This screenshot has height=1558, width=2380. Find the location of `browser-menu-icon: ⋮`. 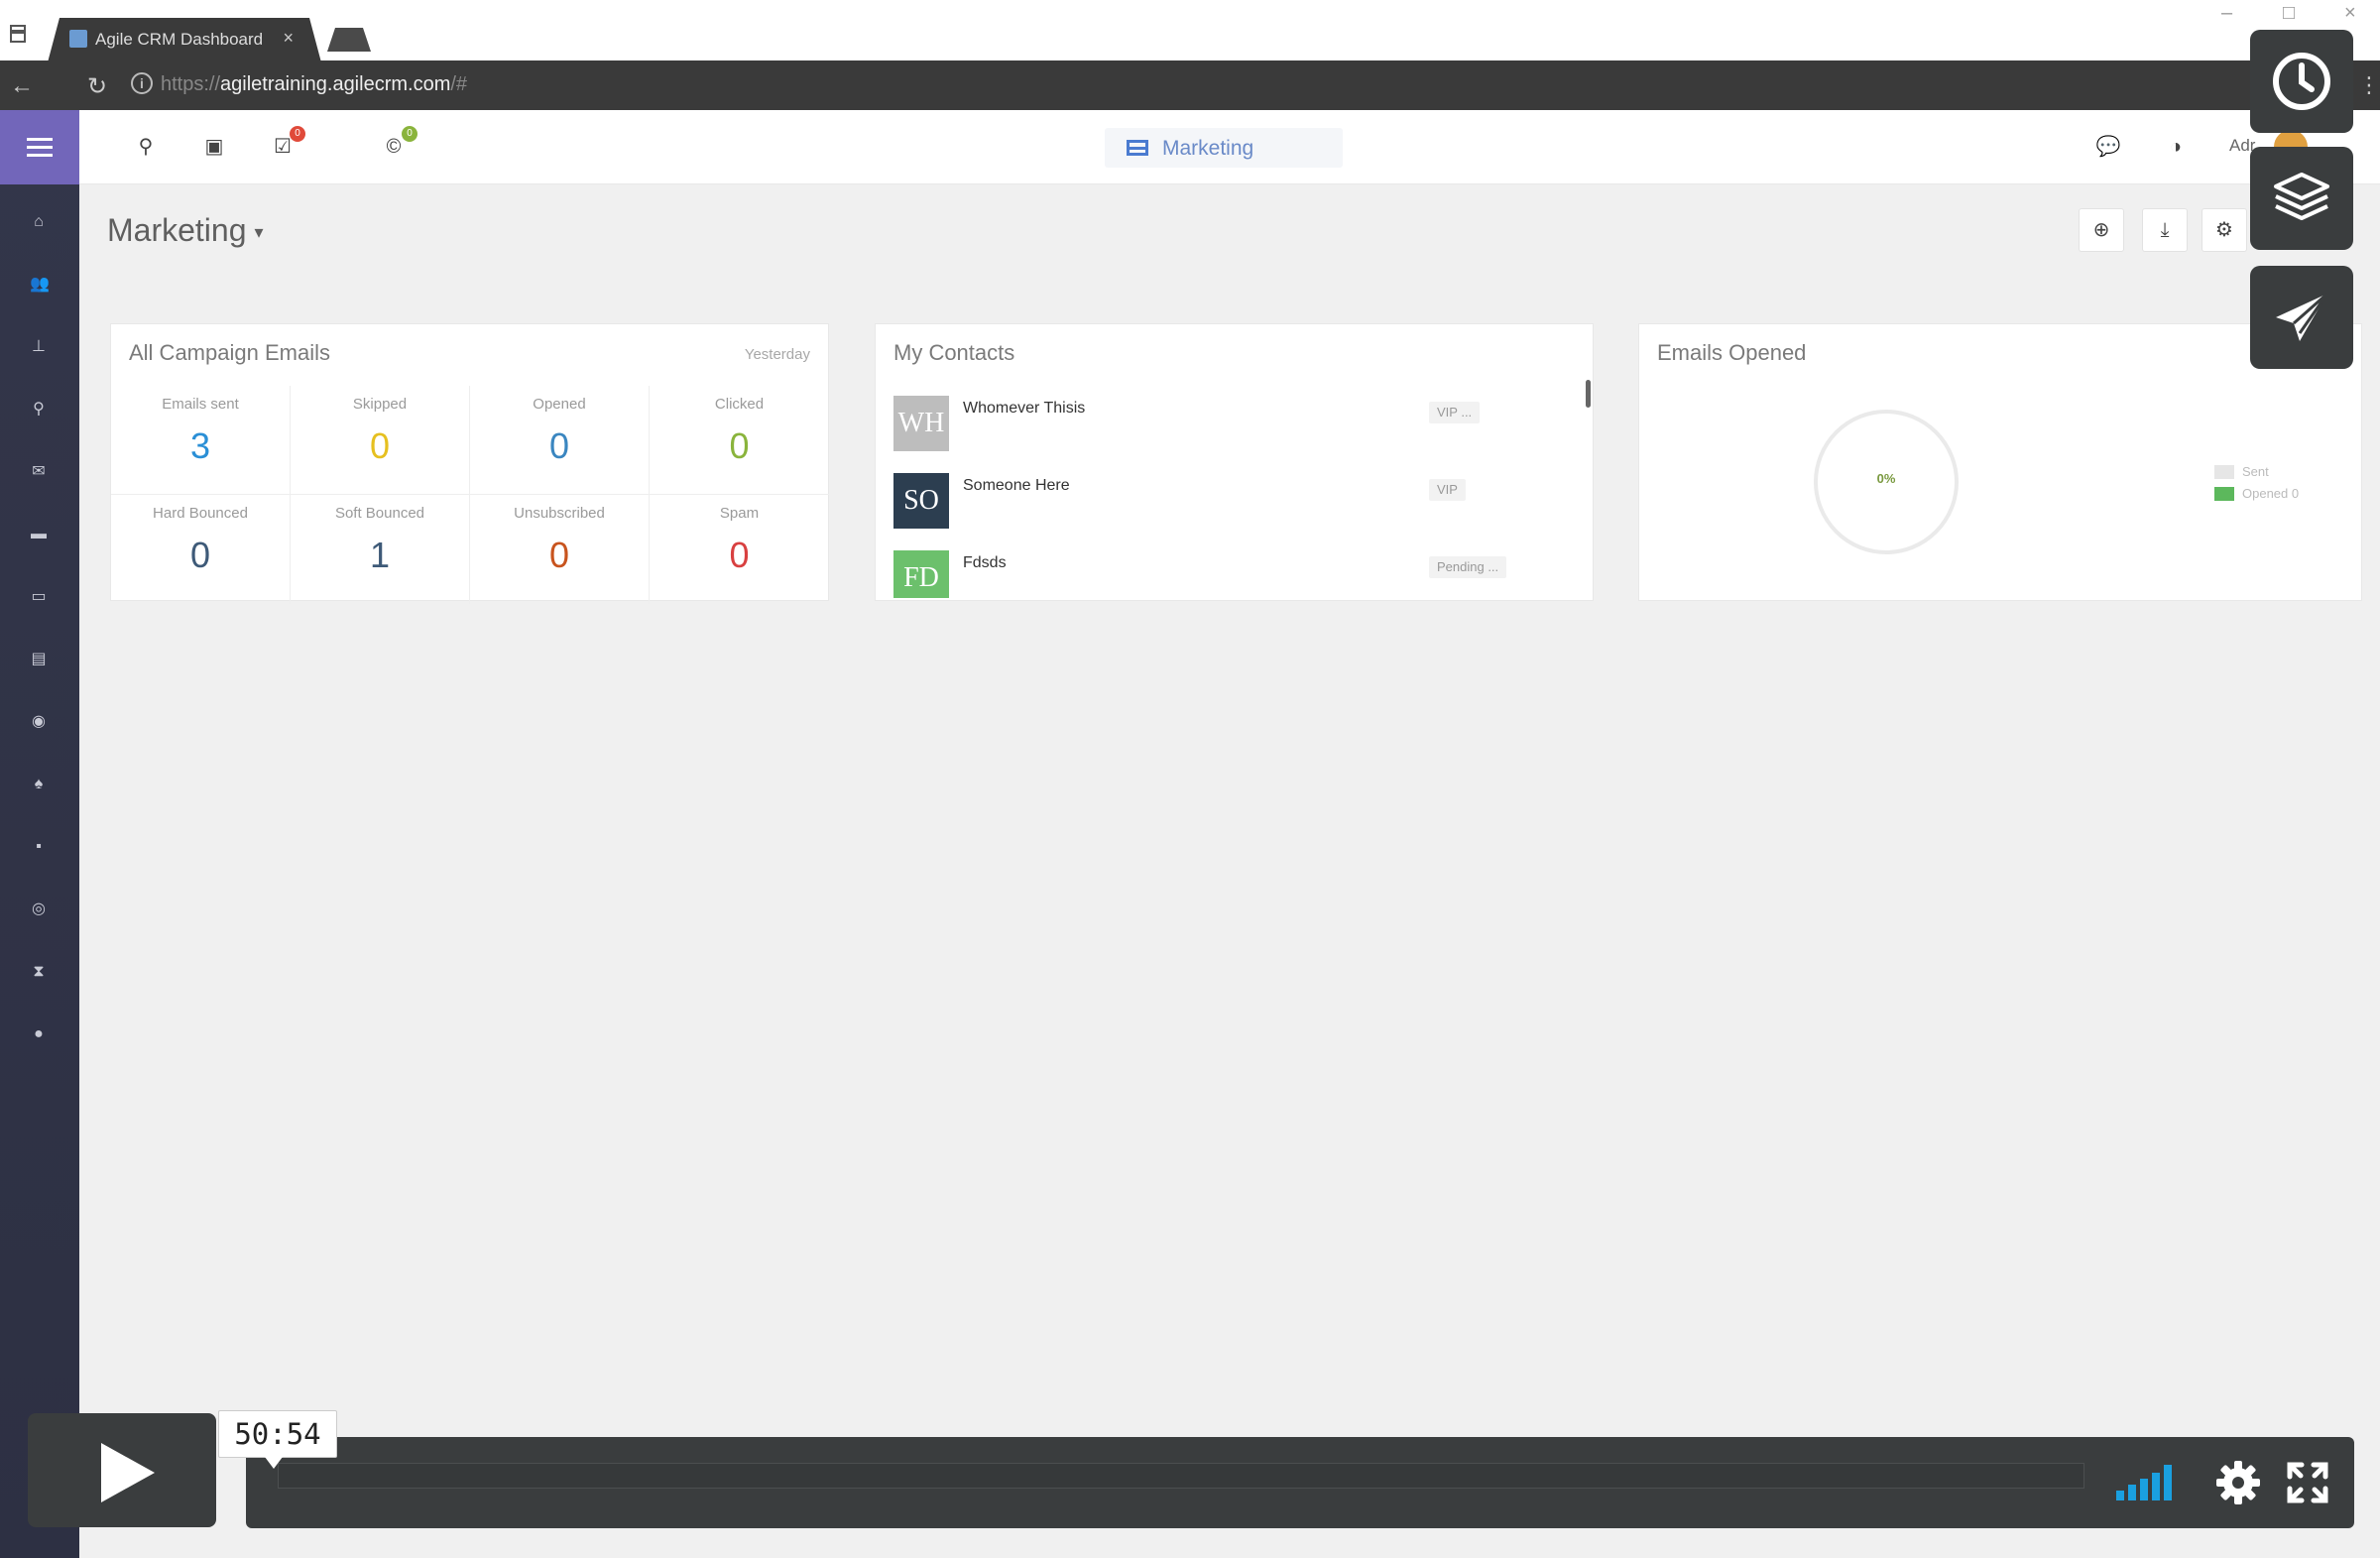

browser-menu-icon: ⋮ is located at coordinates (2369, 85).